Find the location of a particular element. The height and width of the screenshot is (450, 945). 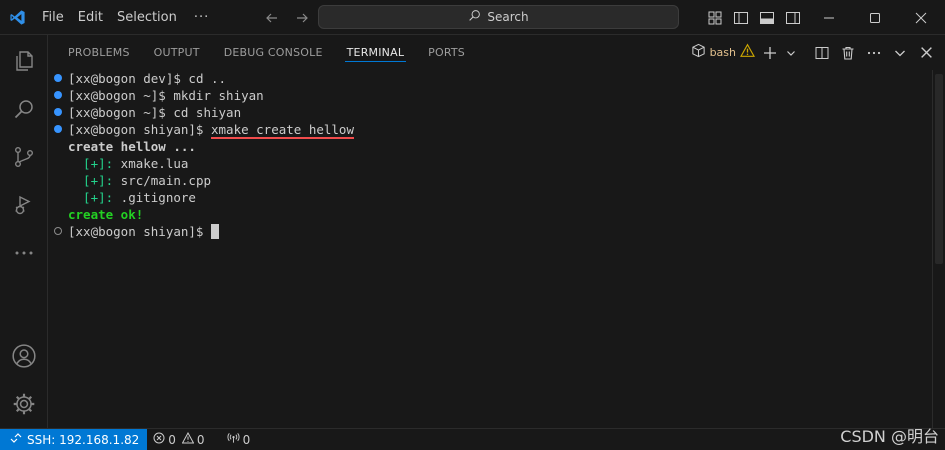

run-and-debug-icon is located at coordinates (24, 205).